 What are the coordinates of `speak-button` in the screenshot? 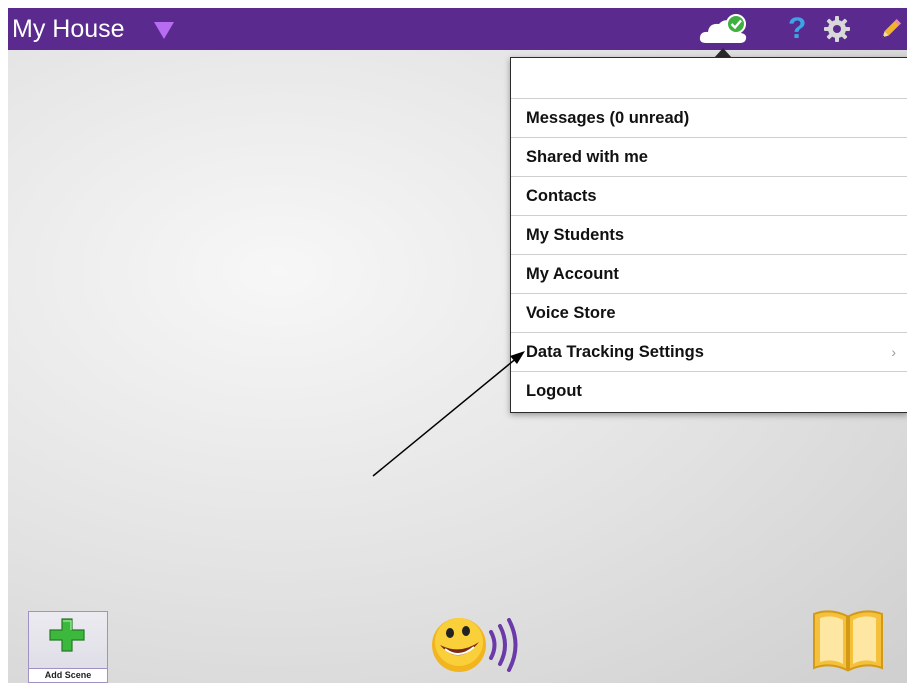 It's located at (479, 645).